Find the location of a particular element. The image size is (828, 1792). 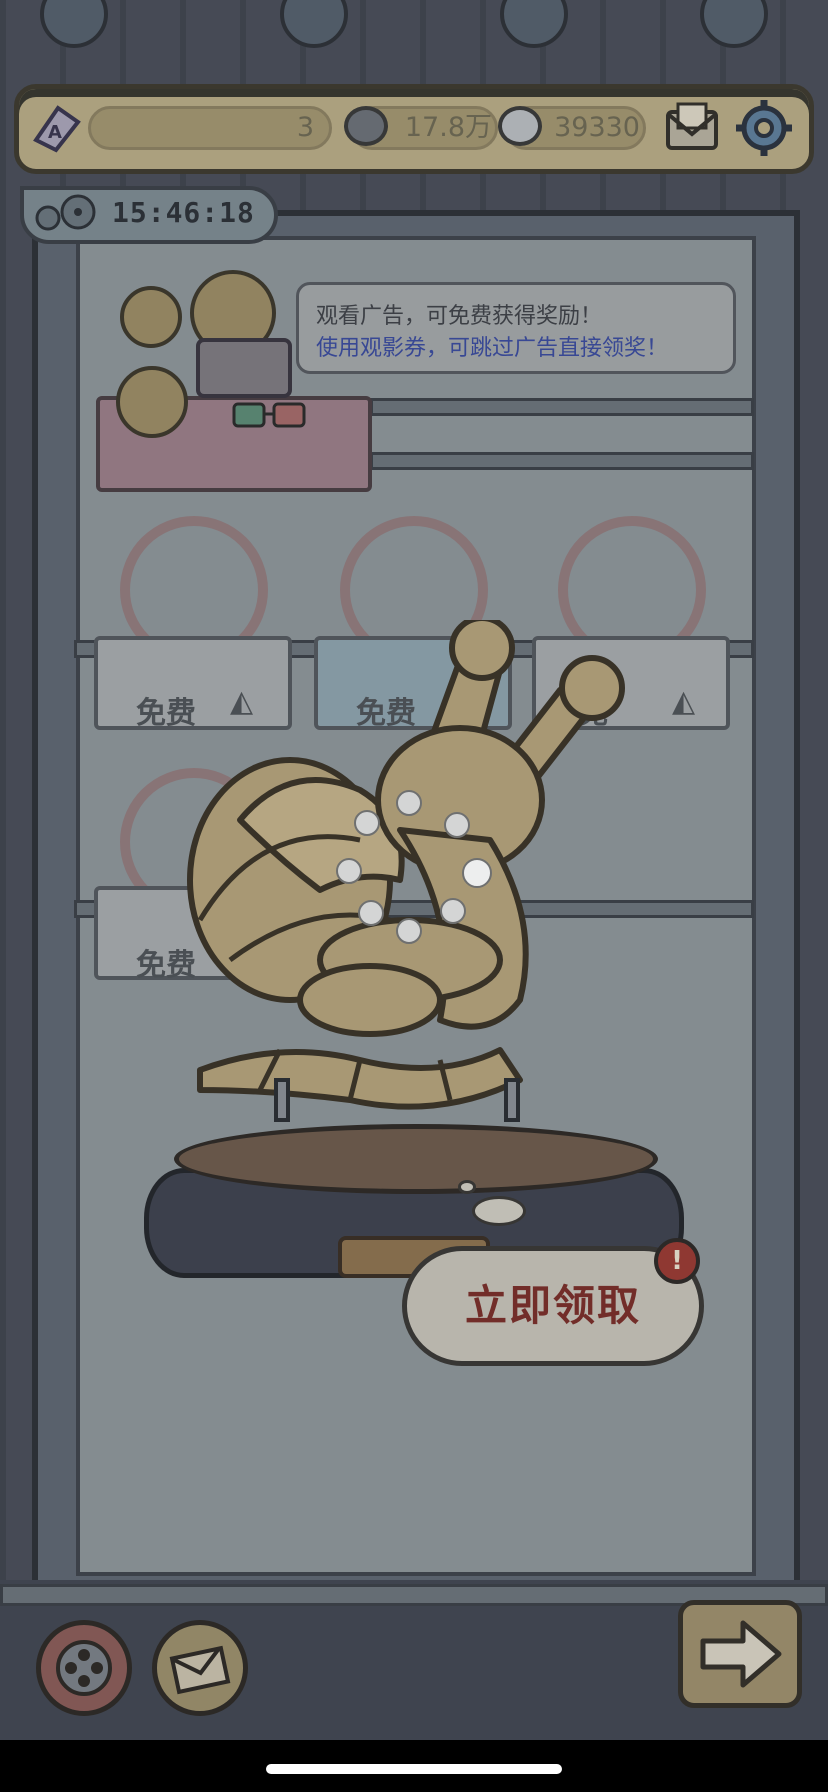

ticket-icon: A is located at coordinates (56, 128).